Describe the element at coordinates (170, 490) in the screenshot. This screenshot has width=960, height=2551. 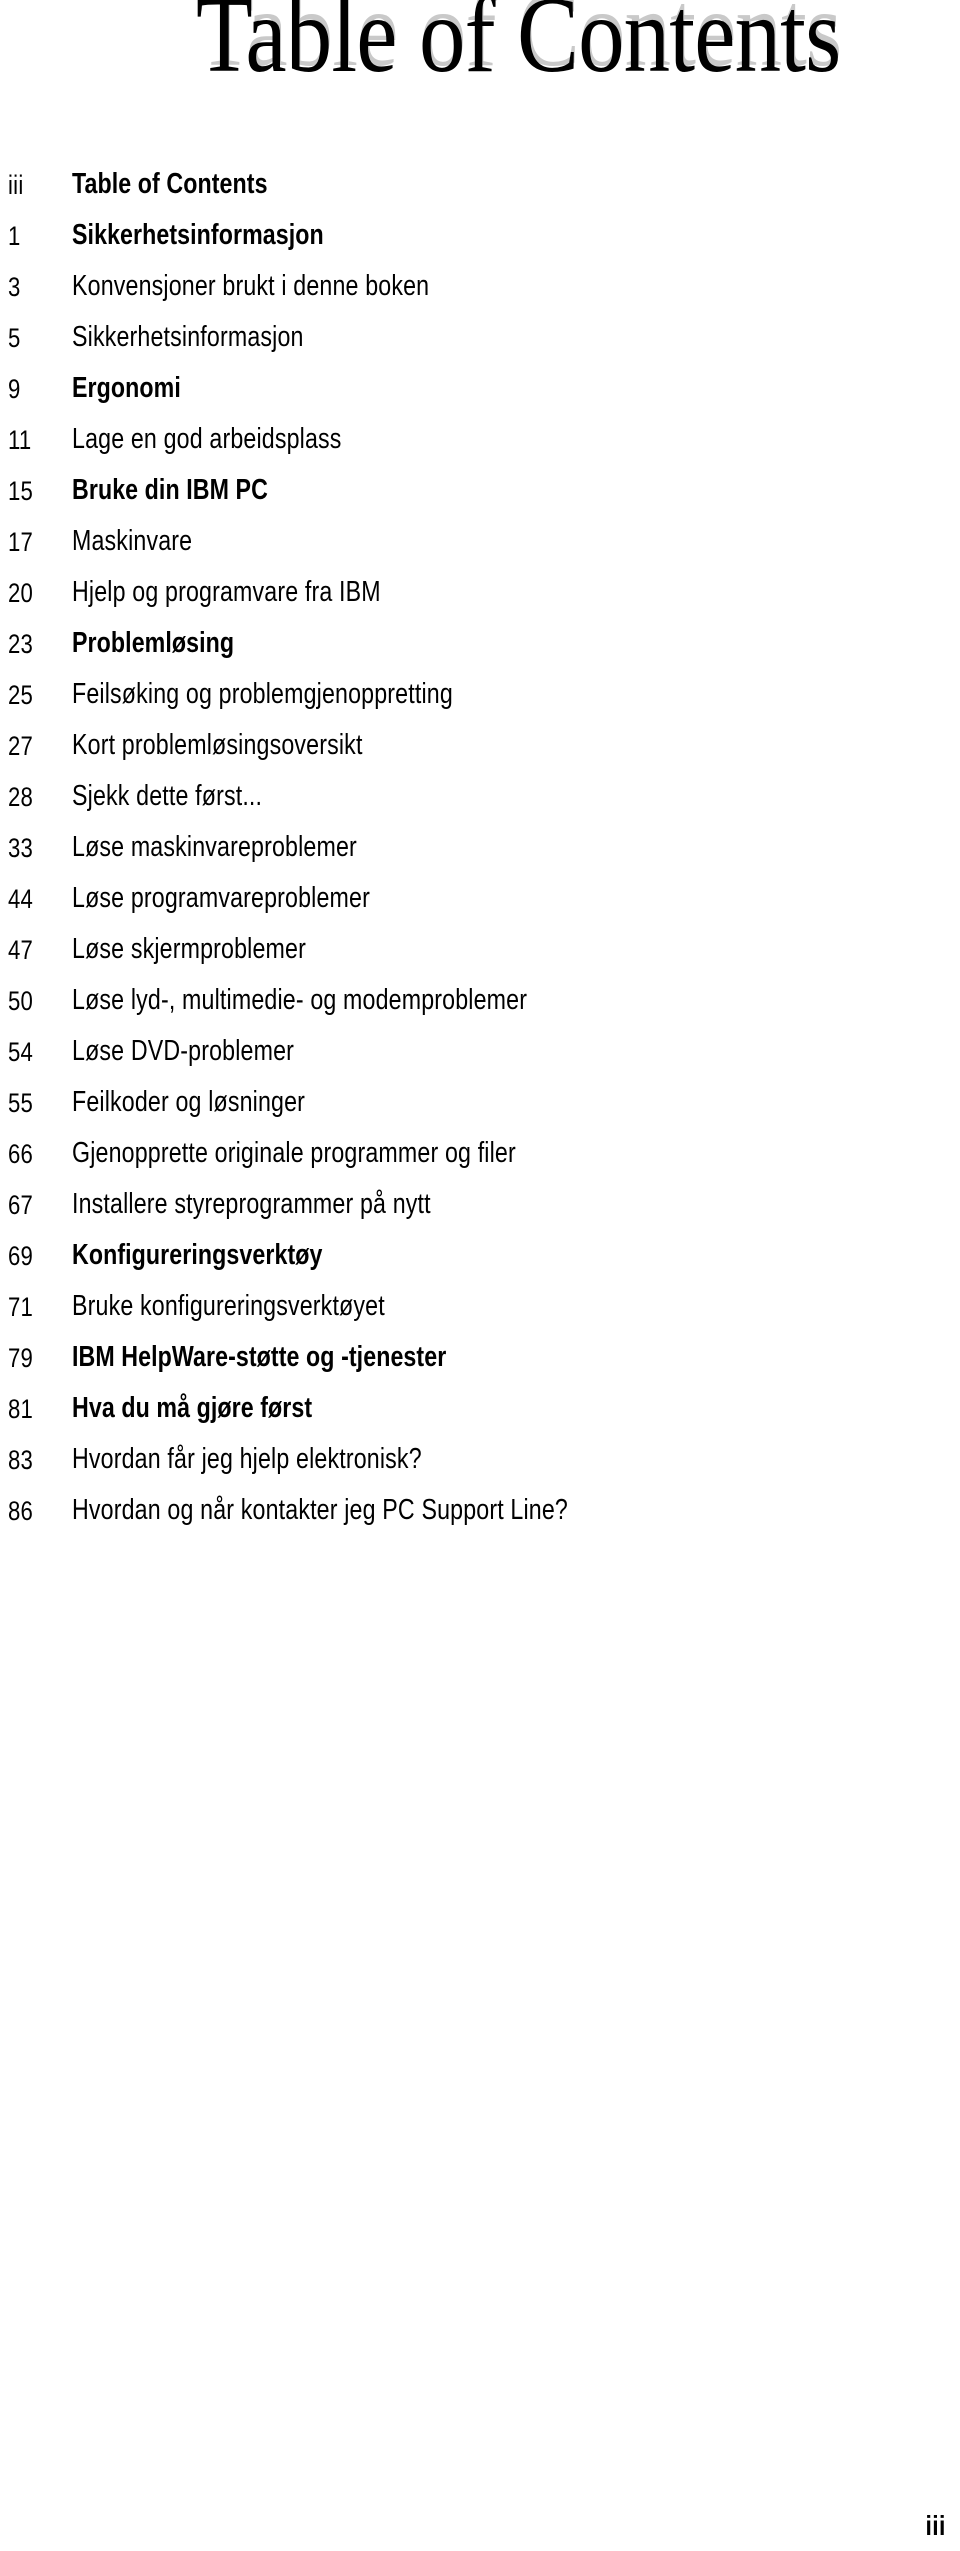
I see `toc-entry-label: Bruke din IBM PC` at that location.